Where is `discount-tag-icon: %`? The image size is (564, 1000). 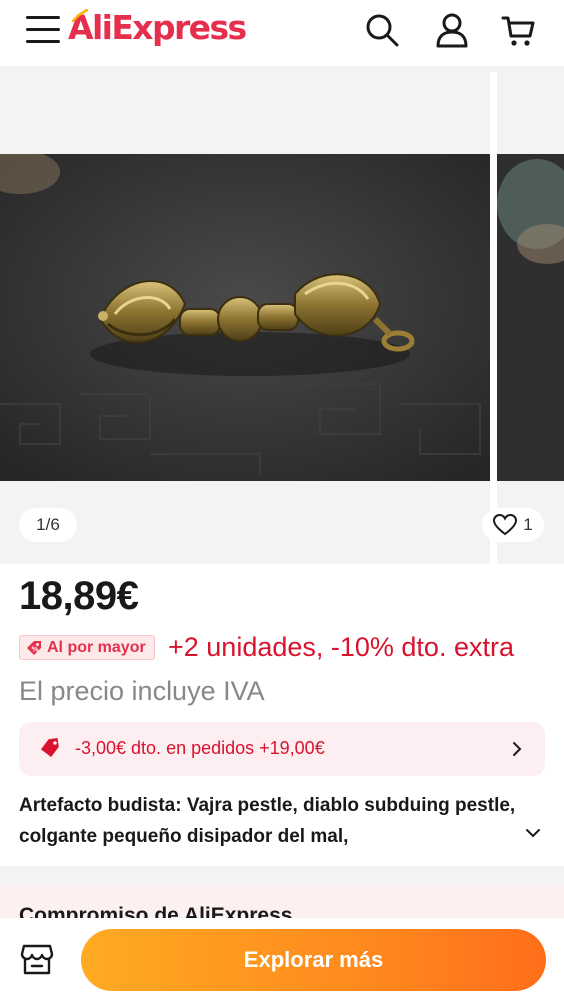
discount-tag-icon: % is located at coordinates (34, 647).